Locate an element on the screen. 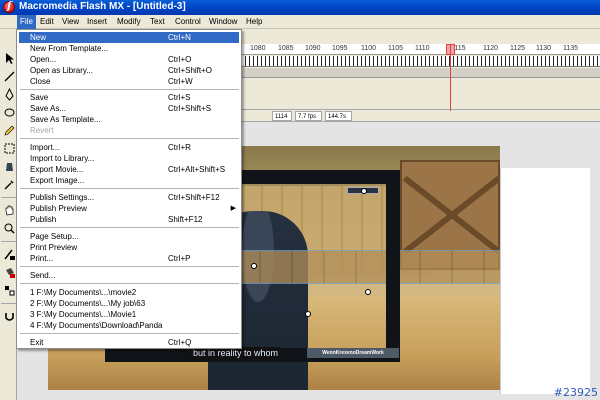 Image resolution: width=600 pixels, height=400 pixels. zoom-tool-icon is located at coordinates (8, 227).